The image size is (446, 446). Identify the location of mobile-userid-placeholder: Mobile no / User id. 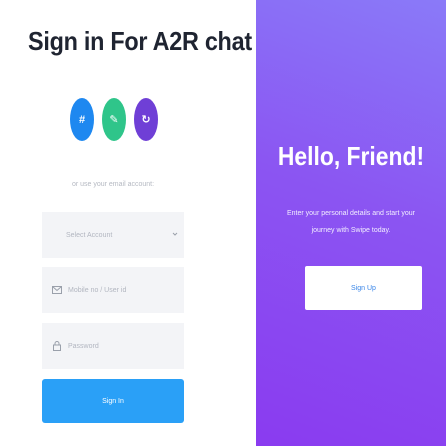
(97, 290).